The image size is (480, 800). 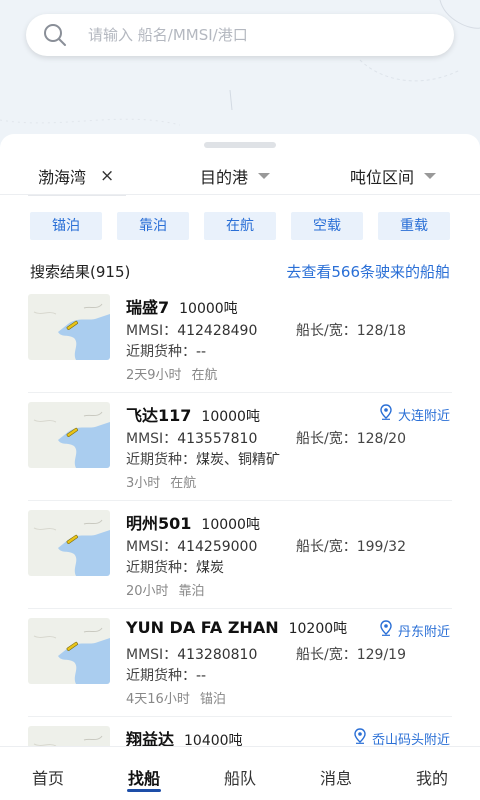 I want to click on ship-last-update: 2天9小时, so click(x=154, y=375).